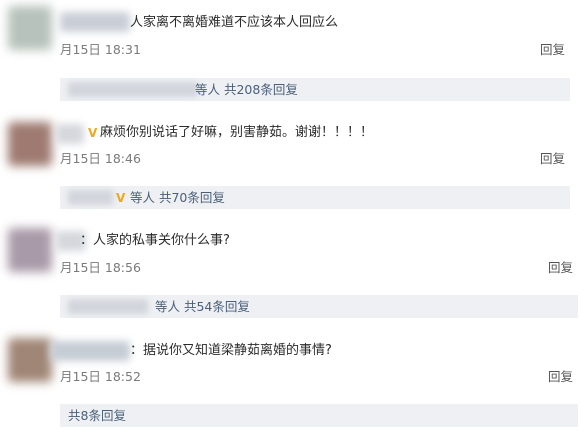 This screenshot has height=437, width=586. Describe the element at coordinates (319, 415) in the screenshot. I see `reply-thread-bar: 共8条回复` at that location.